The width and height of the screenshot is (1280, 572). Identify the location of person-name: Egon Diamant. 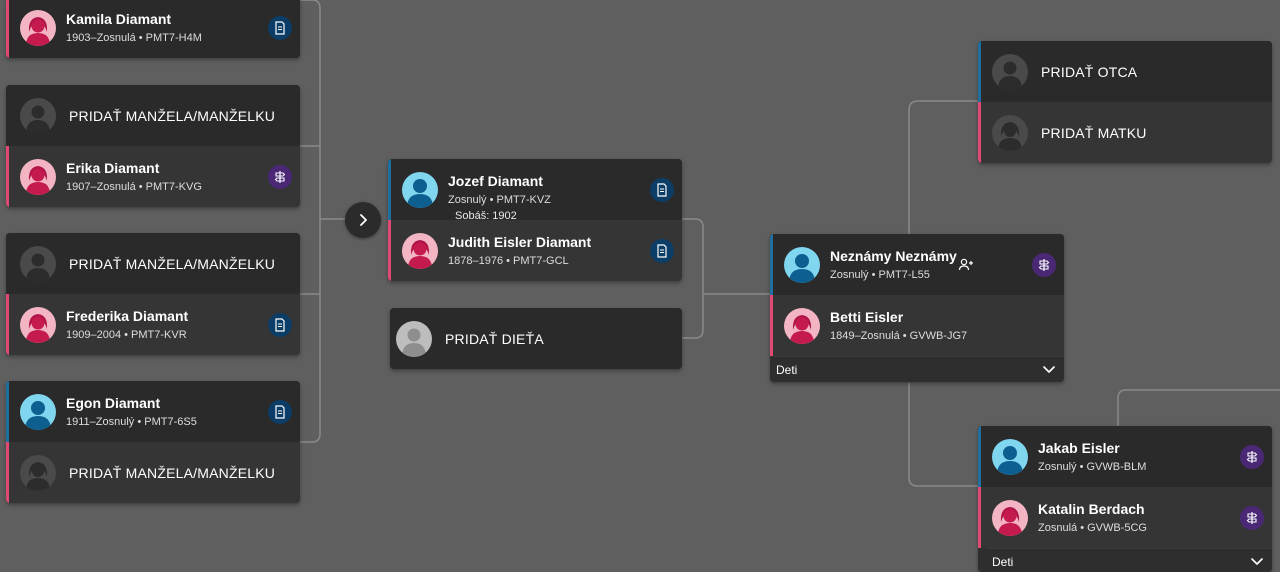
(131, 403).